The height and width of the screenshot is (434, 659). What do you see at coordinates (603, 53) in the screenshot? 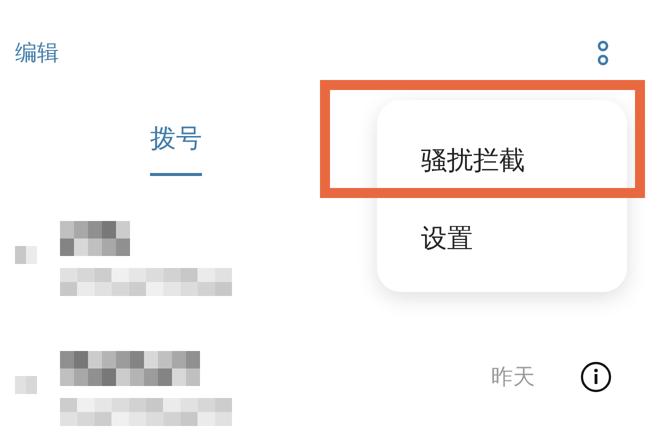
I see `more-options-icon` at bounding box center [603, 53].